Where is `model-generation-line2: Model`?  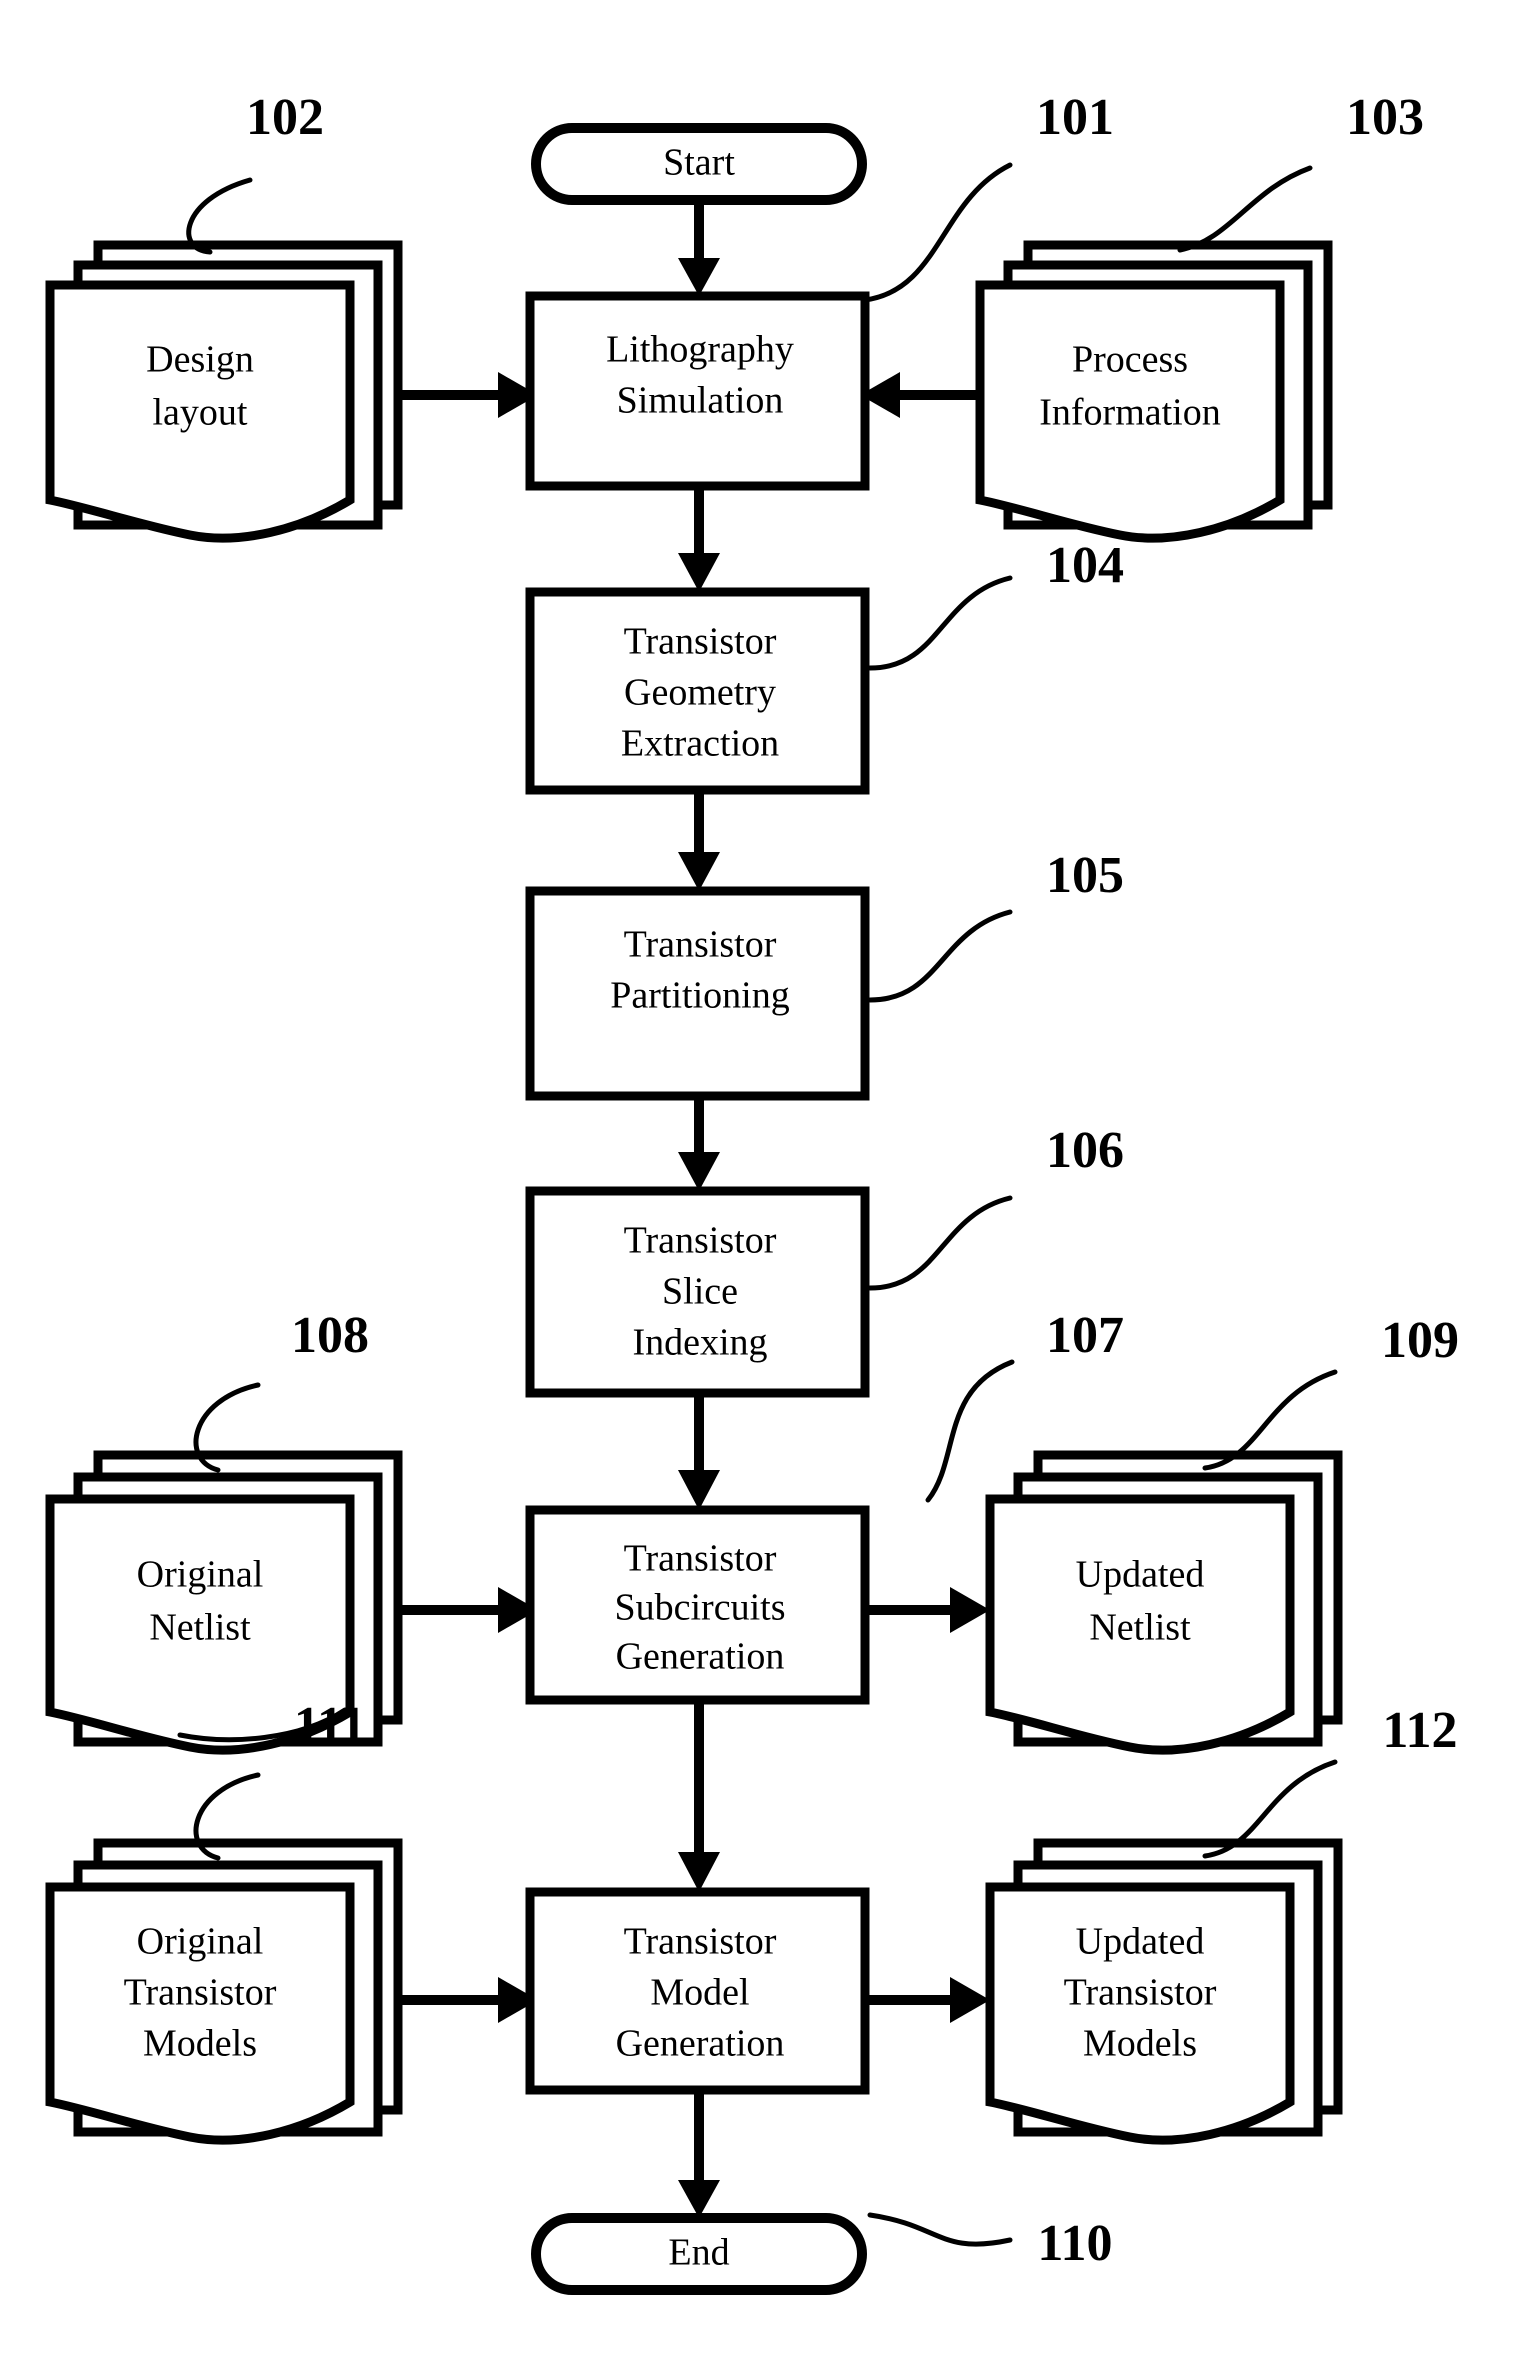
model-generation-line2: Model is located at coordinates (699, 1993).